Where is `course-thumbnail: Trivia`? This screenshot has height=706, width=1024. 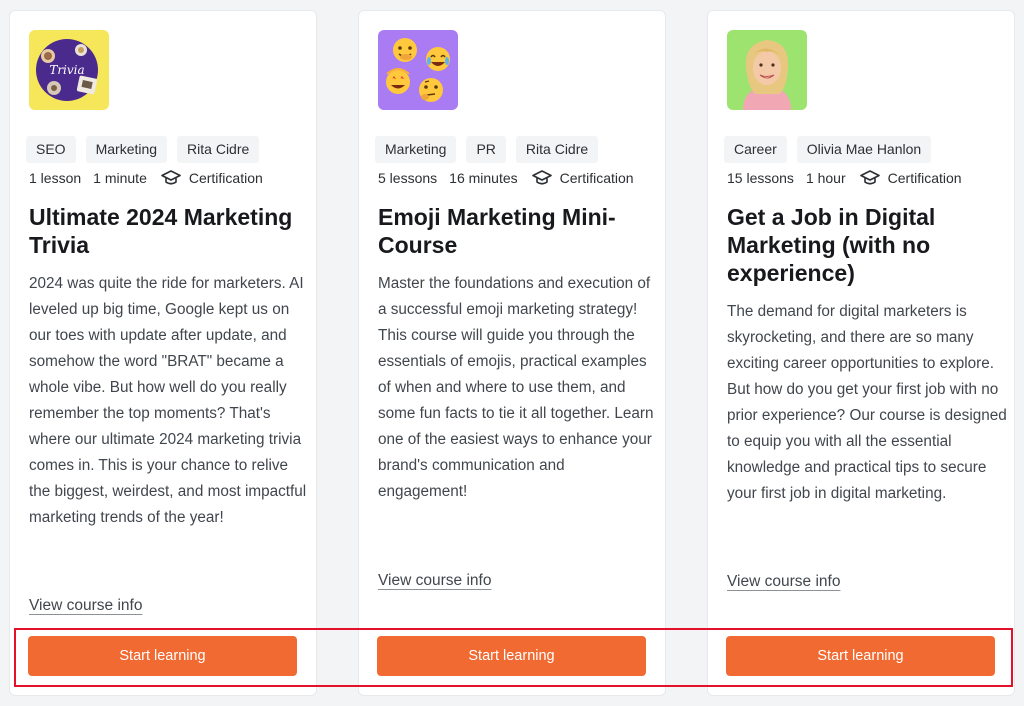 course-thumbnail: Trivia is located at coordinates (69, 70).